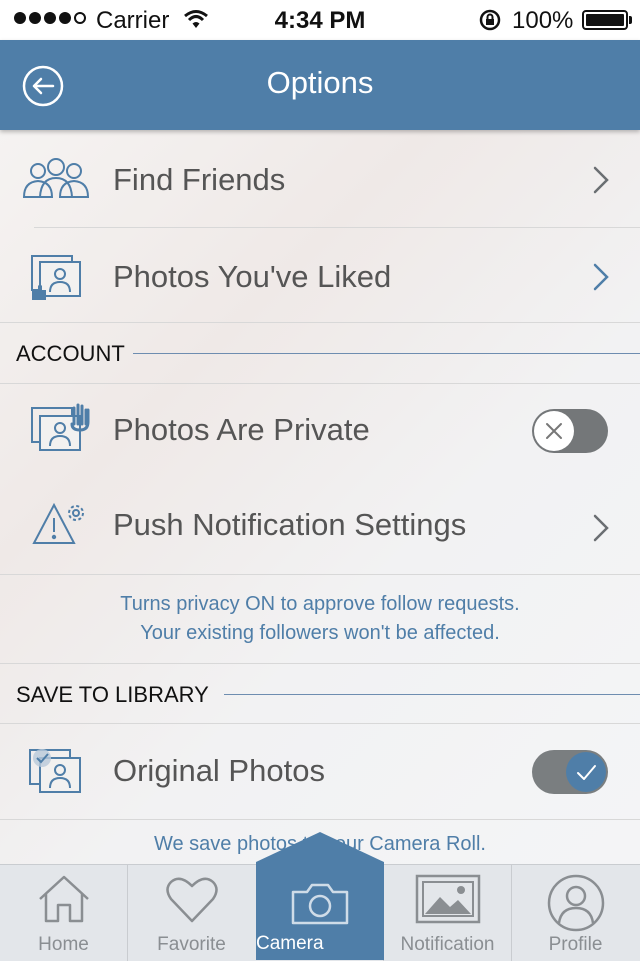  What do you see at coordinates (63, 899) in the screenshot?
I see `home-icon` at bounding box center [63, 899].